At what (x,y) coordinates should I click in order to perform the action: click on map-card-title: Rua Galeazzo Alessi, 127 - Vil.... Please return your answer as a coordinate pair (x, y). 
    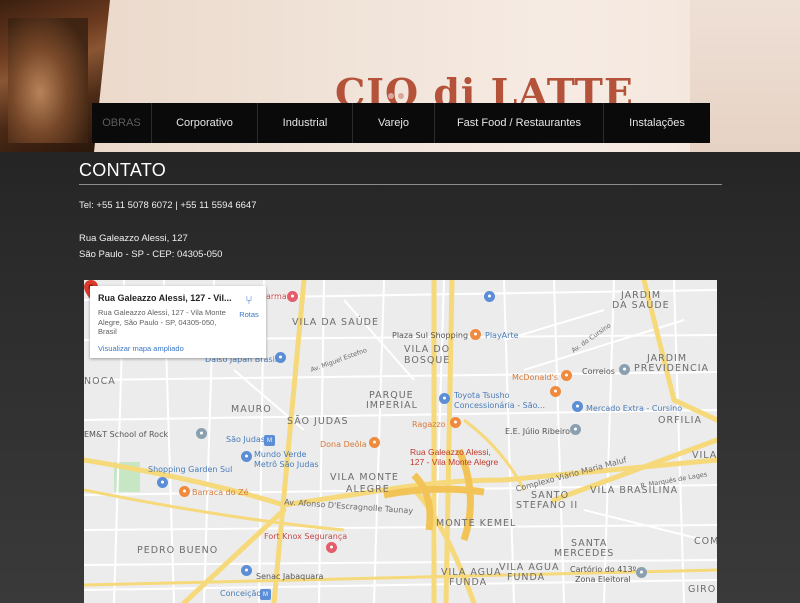
    Looking at the image, I should click on (165, 298).